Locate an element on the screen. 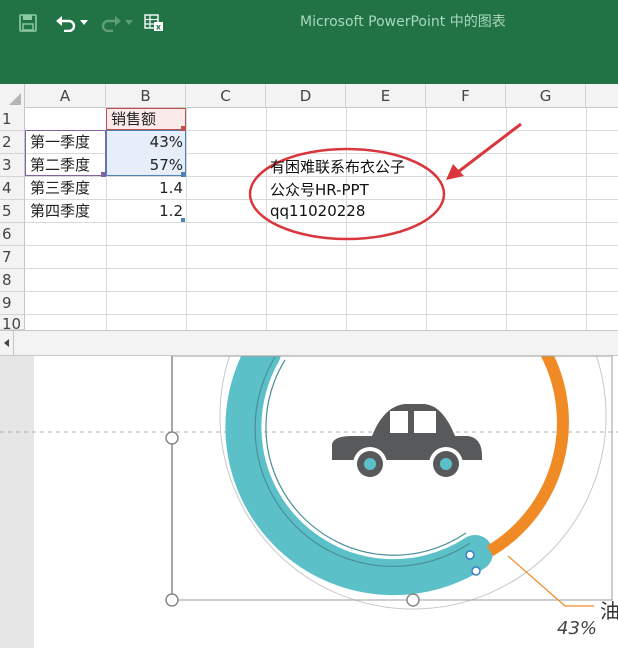 Image resolution: width=618 pixels, height=648 pixels. undo-dropdown-icon is located at coordinates (84, 23).